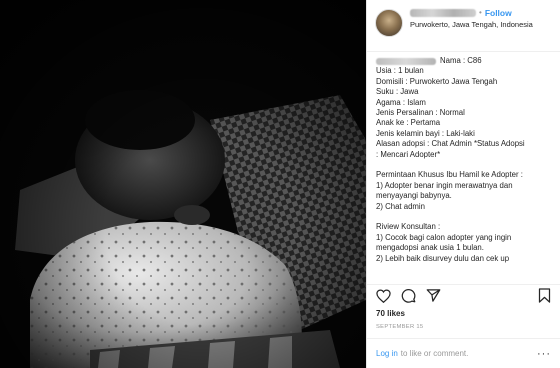 The height and width of the screenshot is (368, 560). I want to click on bookmark-icon, so click(544, 296).